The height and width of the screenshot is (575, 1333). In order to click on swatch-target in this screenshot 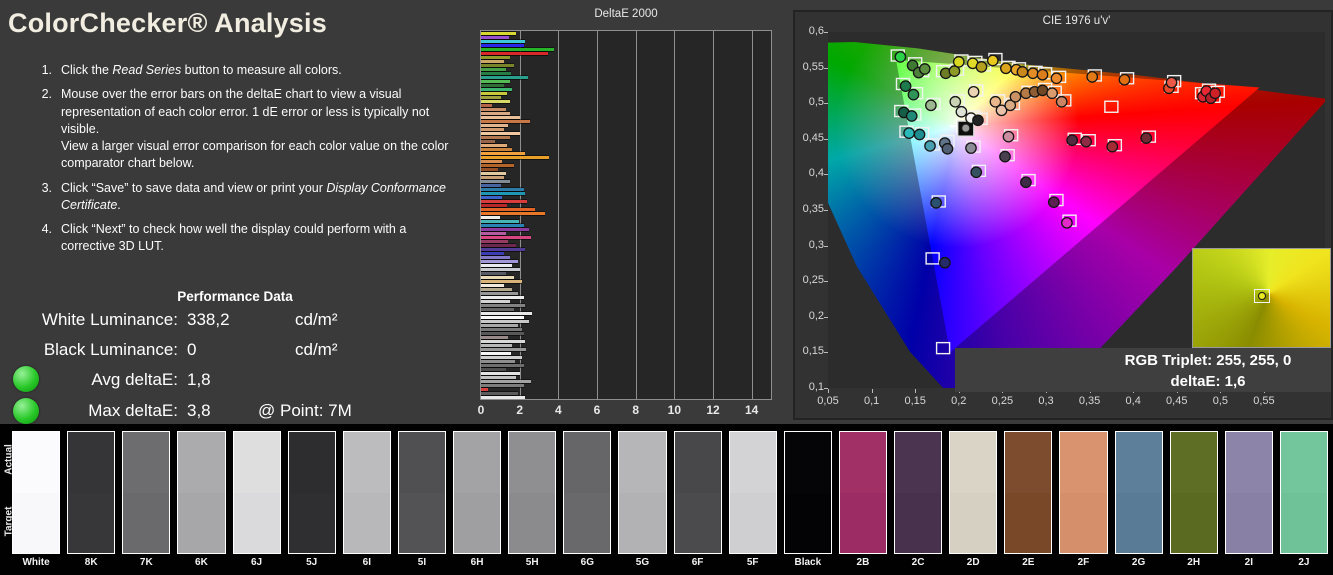, I will do `click(311, 522)`.